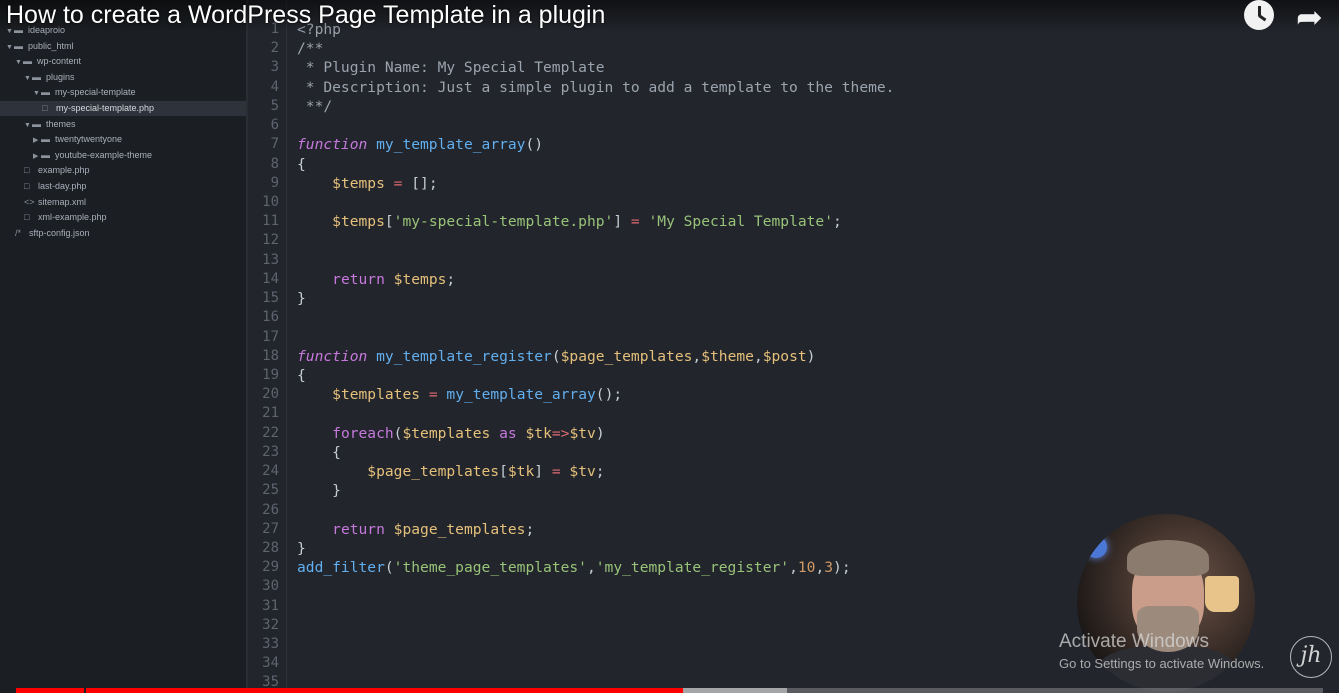  Describe the element at coordinates (459, 394) in the screenshot. I see `code-line: $templates = my_template_array();` at that location.